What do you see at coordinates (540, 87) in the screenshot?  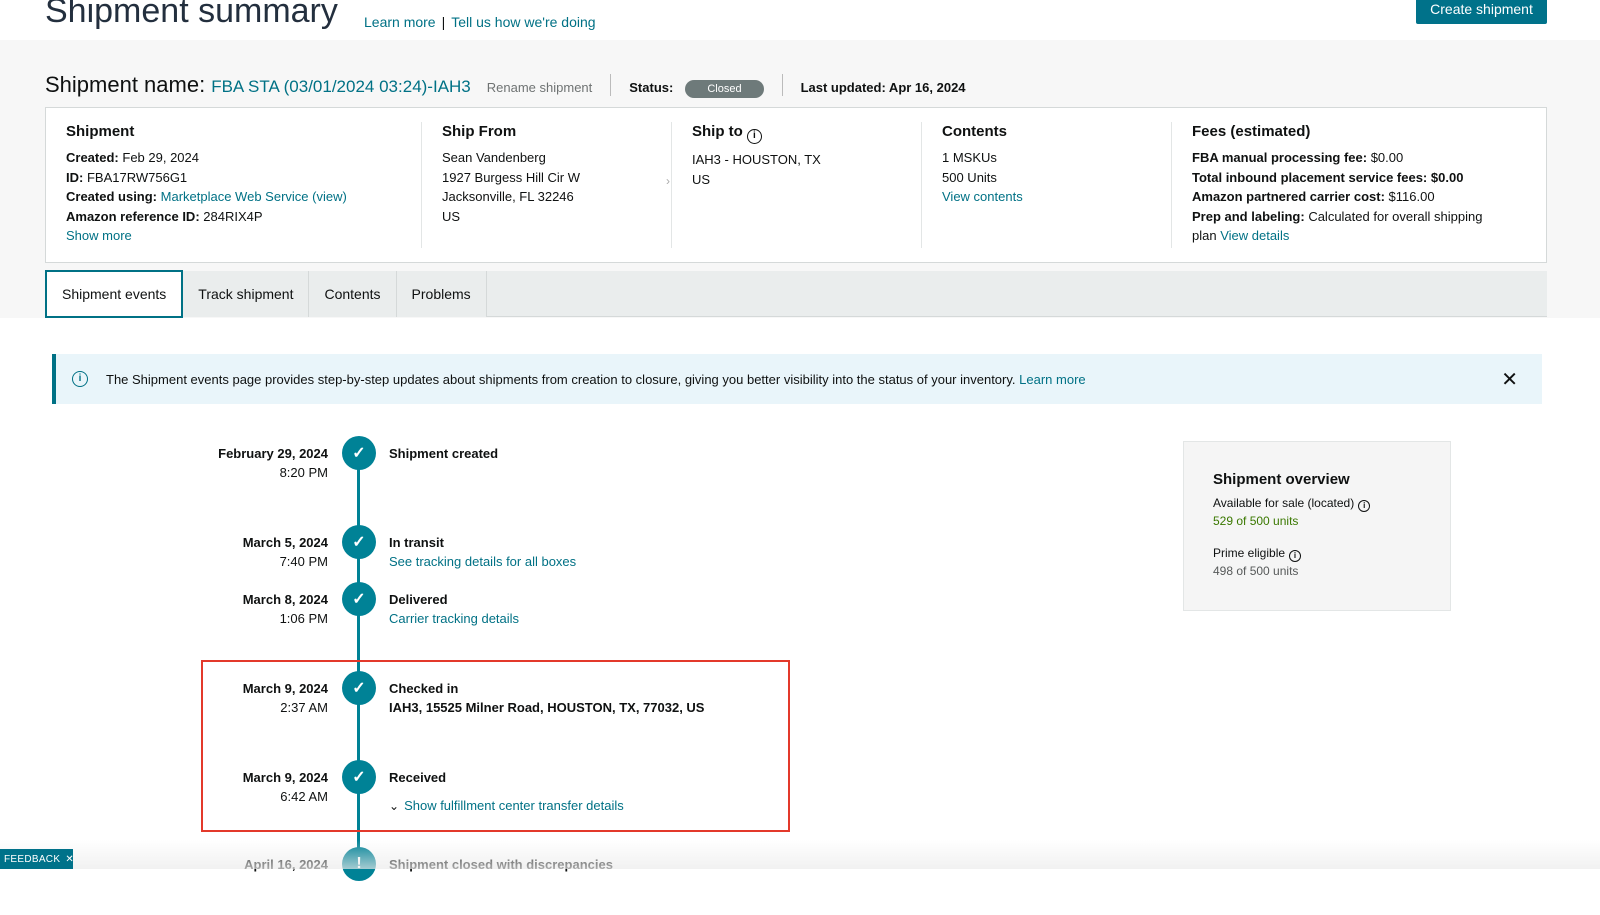 I see `rename-shipment-button: Rename shipment` at bounding box center [540, 87].